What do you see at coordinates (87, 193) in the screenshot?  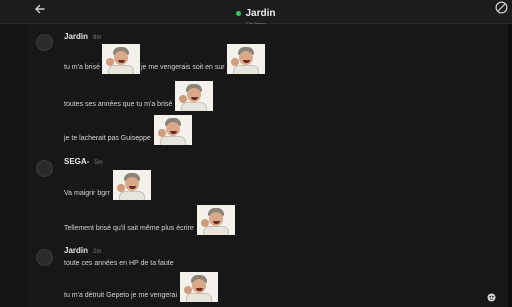 I see `message-text: Va maigrir bgrr` at bounding box center [87, 193].